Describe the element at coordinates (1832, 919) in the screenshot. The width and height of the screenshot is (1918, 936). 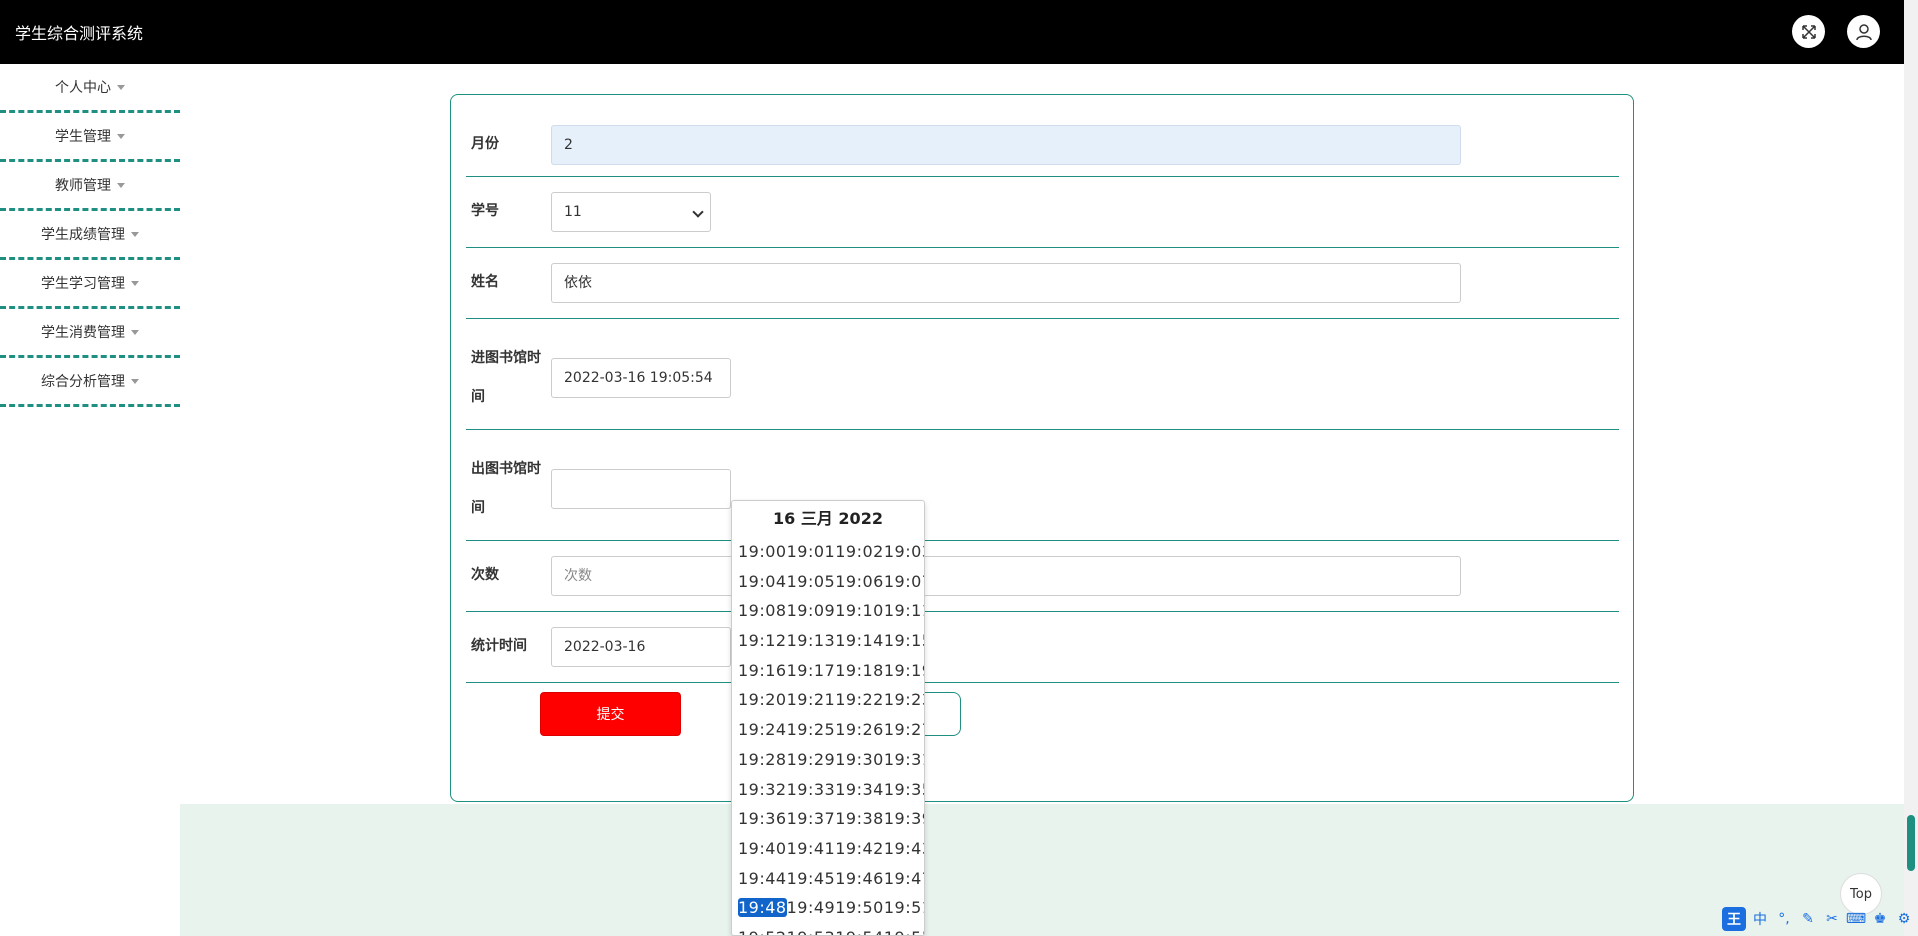
I see `scissors-icon: ✂` at that location.